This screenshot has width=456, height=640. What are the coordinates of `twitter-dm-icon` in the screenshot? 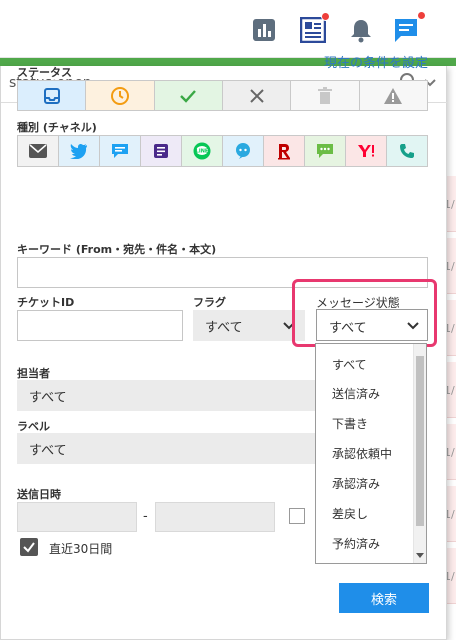 It's located at (120, 151).